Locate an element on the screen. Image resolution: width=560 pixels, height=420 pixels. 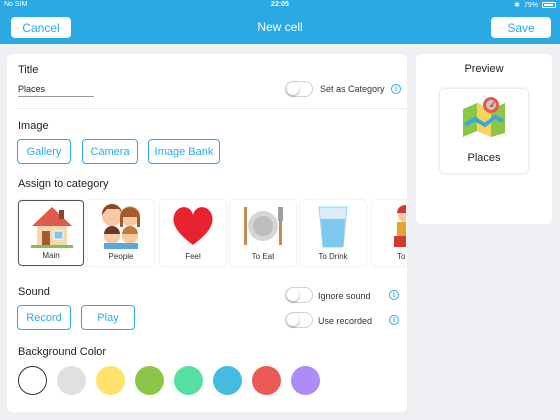
title-label: Title is located at coordinates (28, 70).